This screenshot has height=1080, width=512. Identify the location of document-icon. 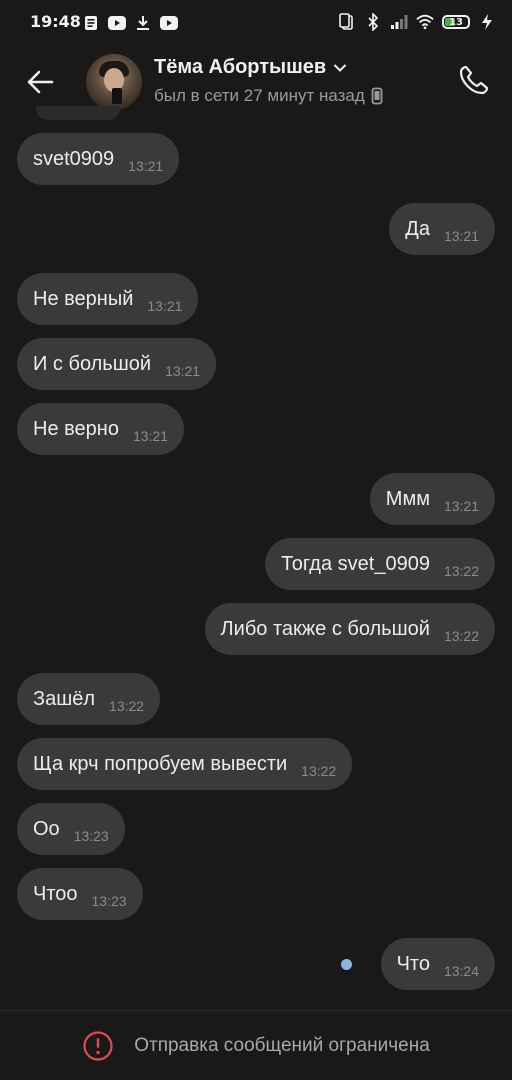
(91, 23).